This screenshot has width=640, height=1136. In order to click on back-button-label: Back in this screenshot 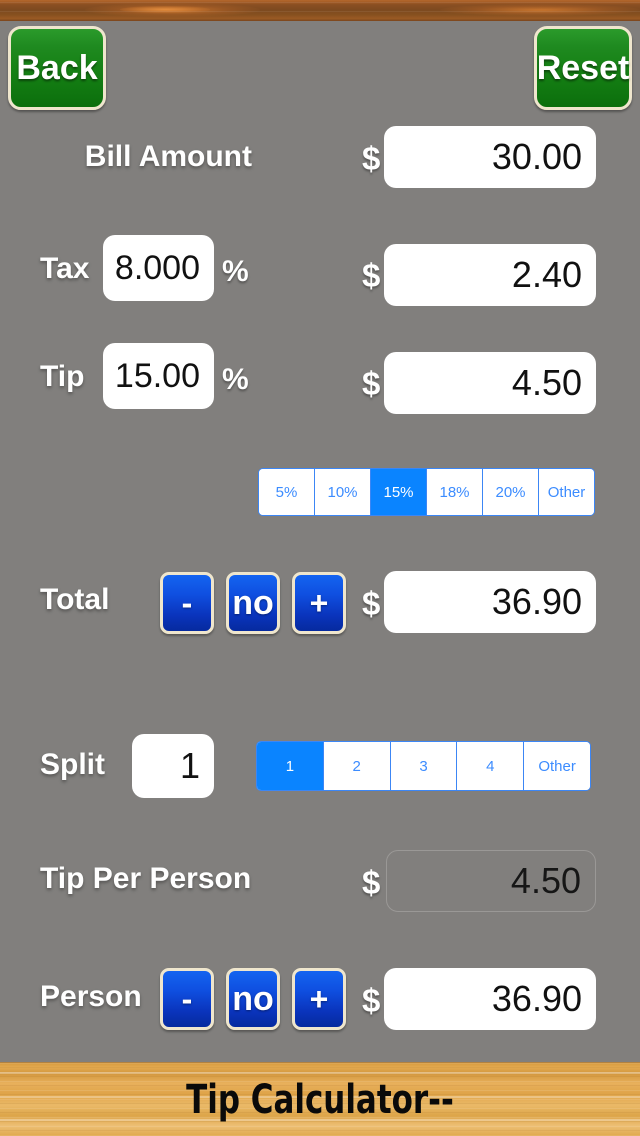, I will do `click(57, 67)`.